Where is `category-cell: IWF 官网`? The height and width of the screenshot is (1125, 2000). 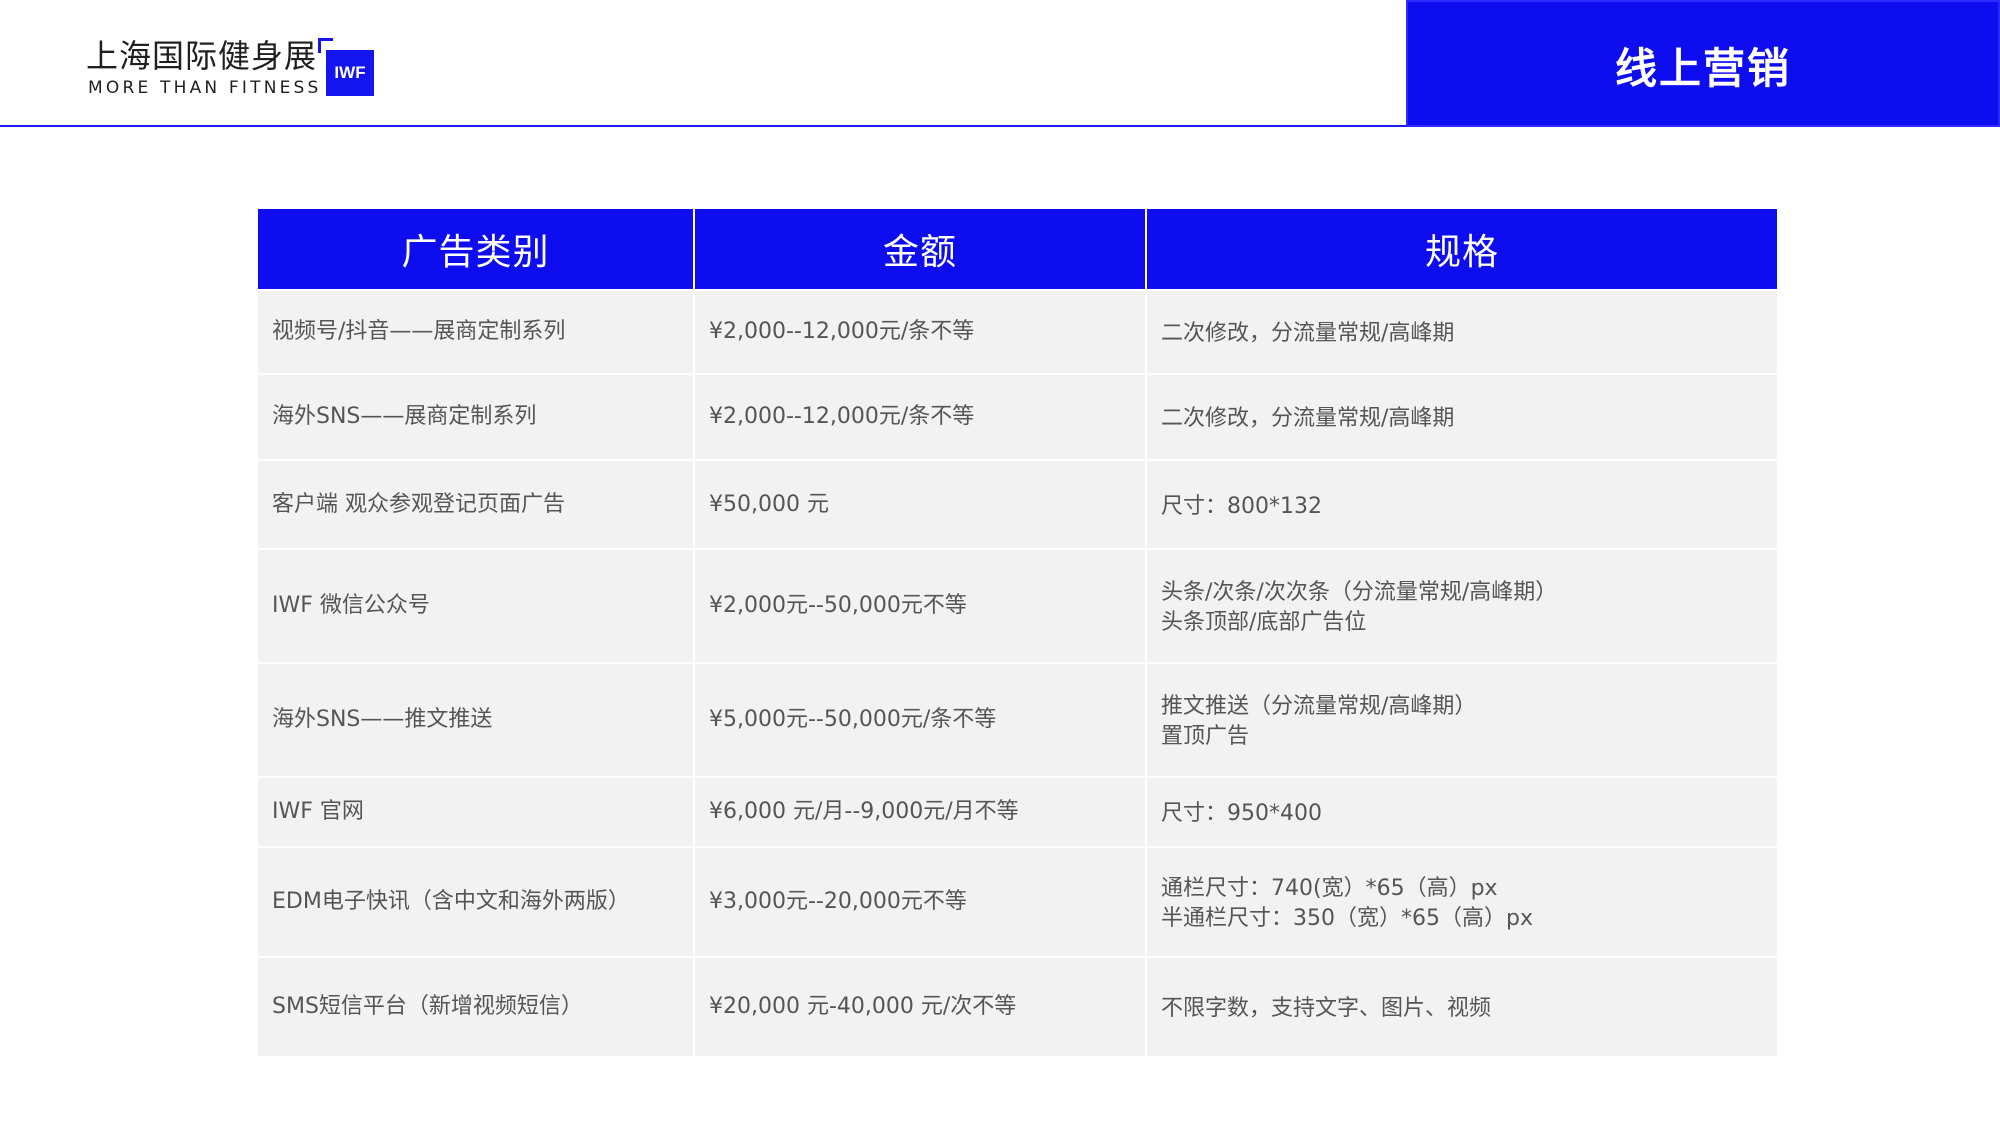 category-cell: IWF 官网 is located at coordinates (475, 812).